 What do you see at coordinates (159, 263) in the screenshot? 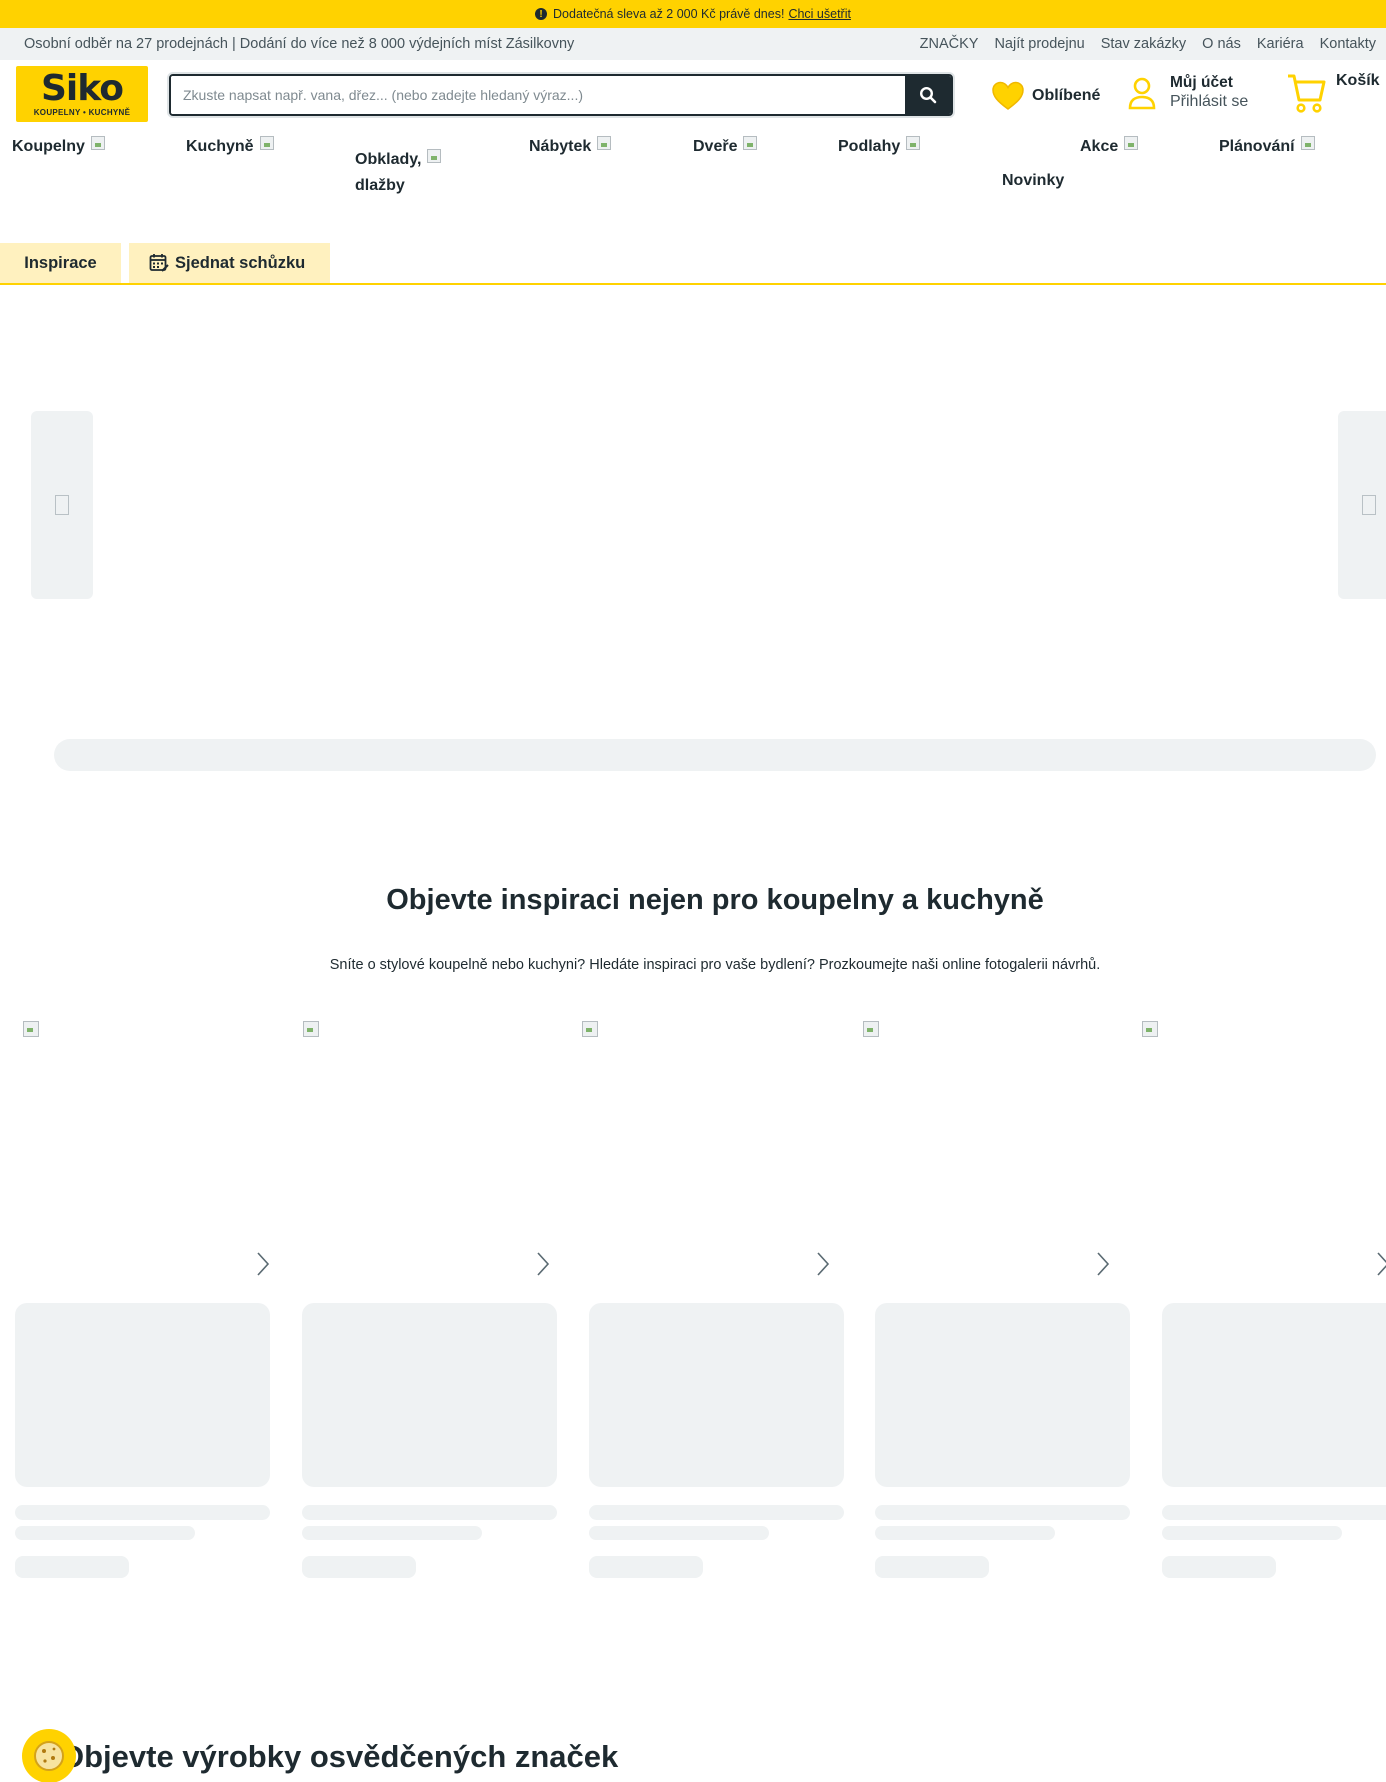
I see `calendar-icon` at bounding box center [159, 263].